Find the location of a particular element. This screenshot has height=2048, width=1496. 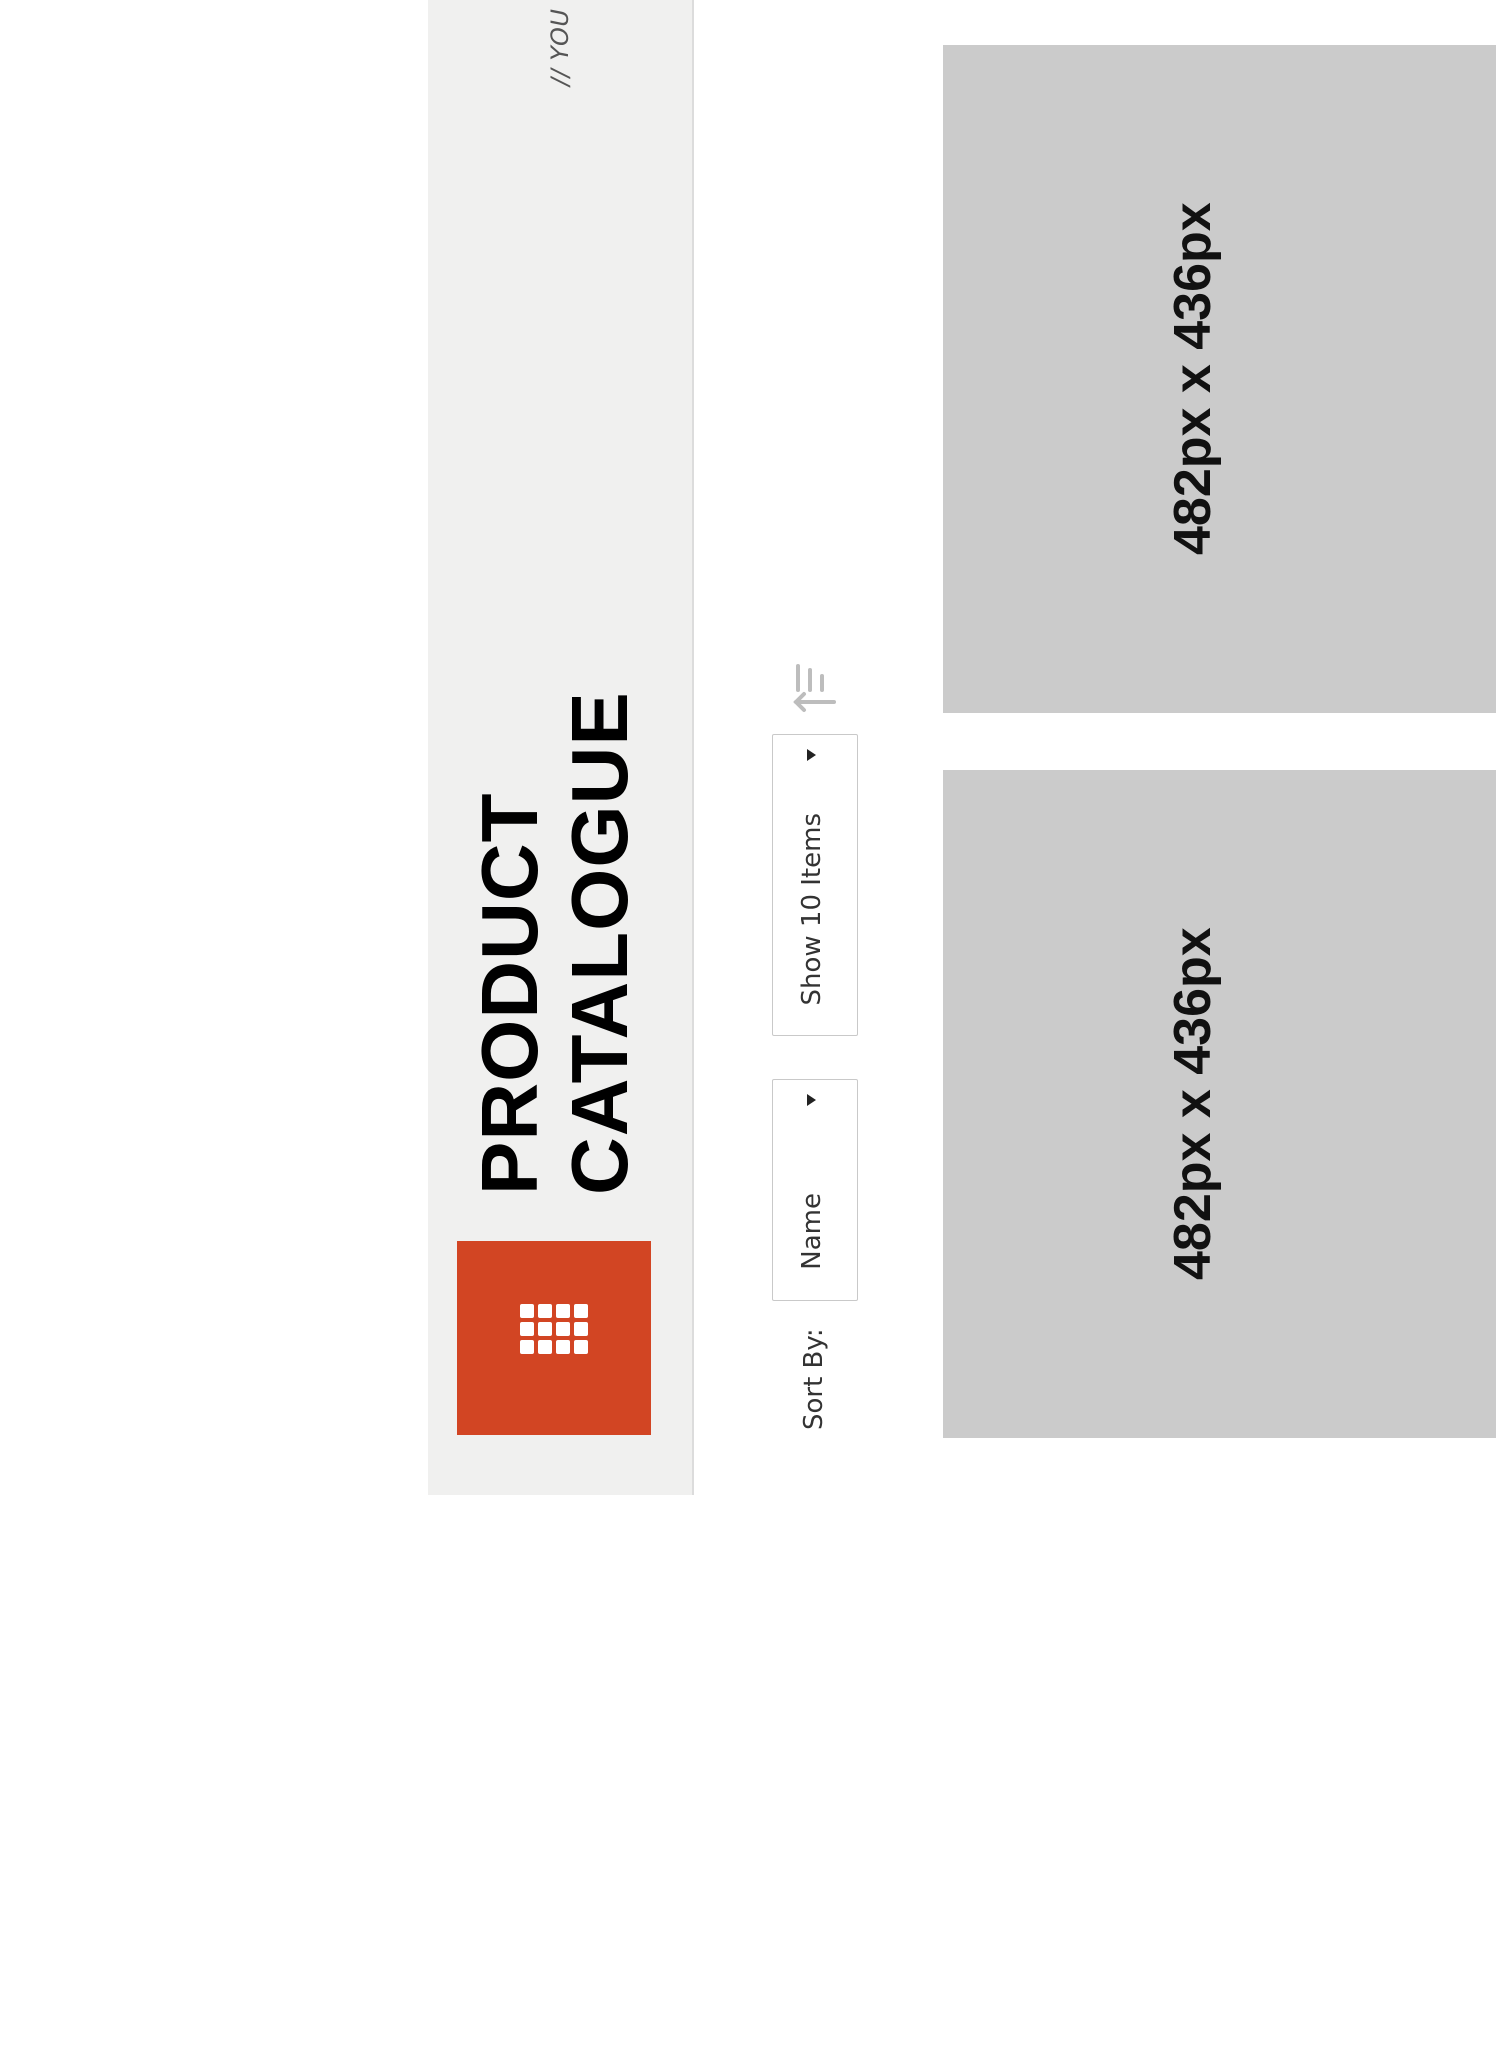

logo is located at coordinates (554, 1338).